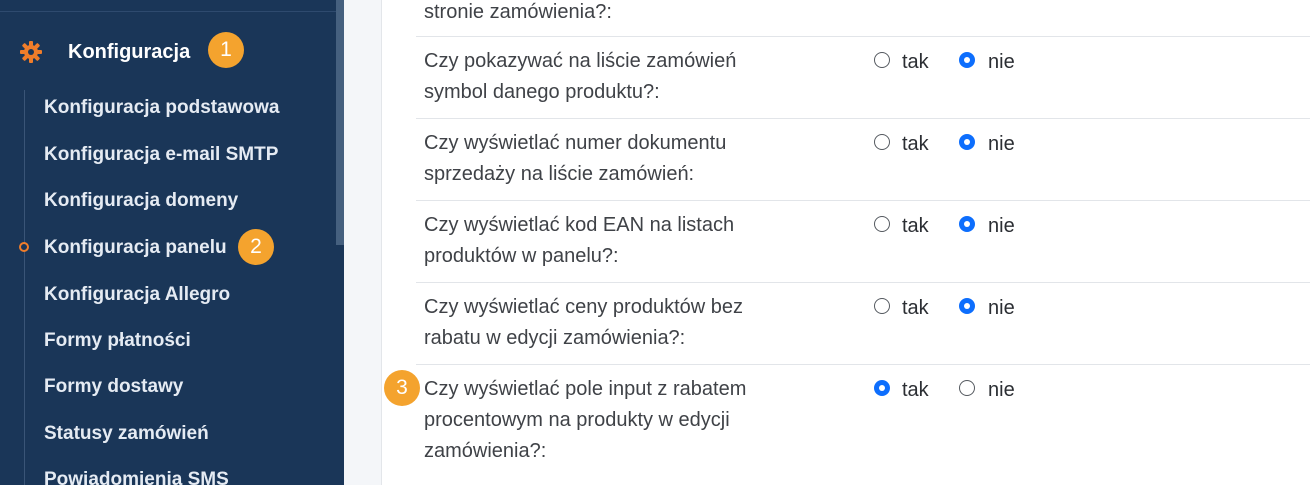 The width and height of the screenshot is (1310, 485). What do you see at coordinates (915, 308) in the screenshot?
I see `label-q4-tak: tak` at bounding box center [915, 308].